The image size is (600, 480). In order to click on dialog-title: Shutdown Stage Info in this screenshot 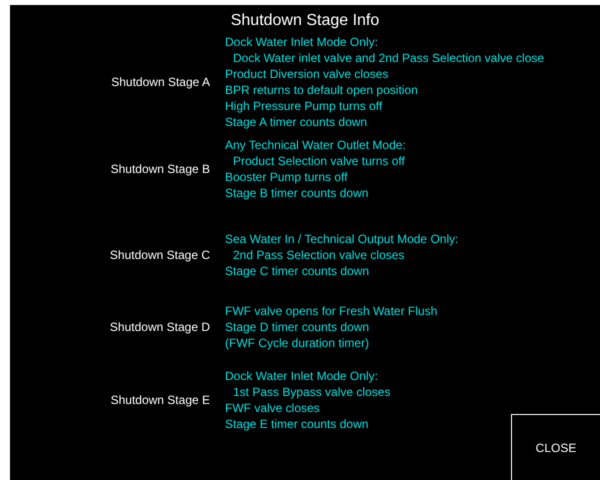, I will do `click(305, 21)`.